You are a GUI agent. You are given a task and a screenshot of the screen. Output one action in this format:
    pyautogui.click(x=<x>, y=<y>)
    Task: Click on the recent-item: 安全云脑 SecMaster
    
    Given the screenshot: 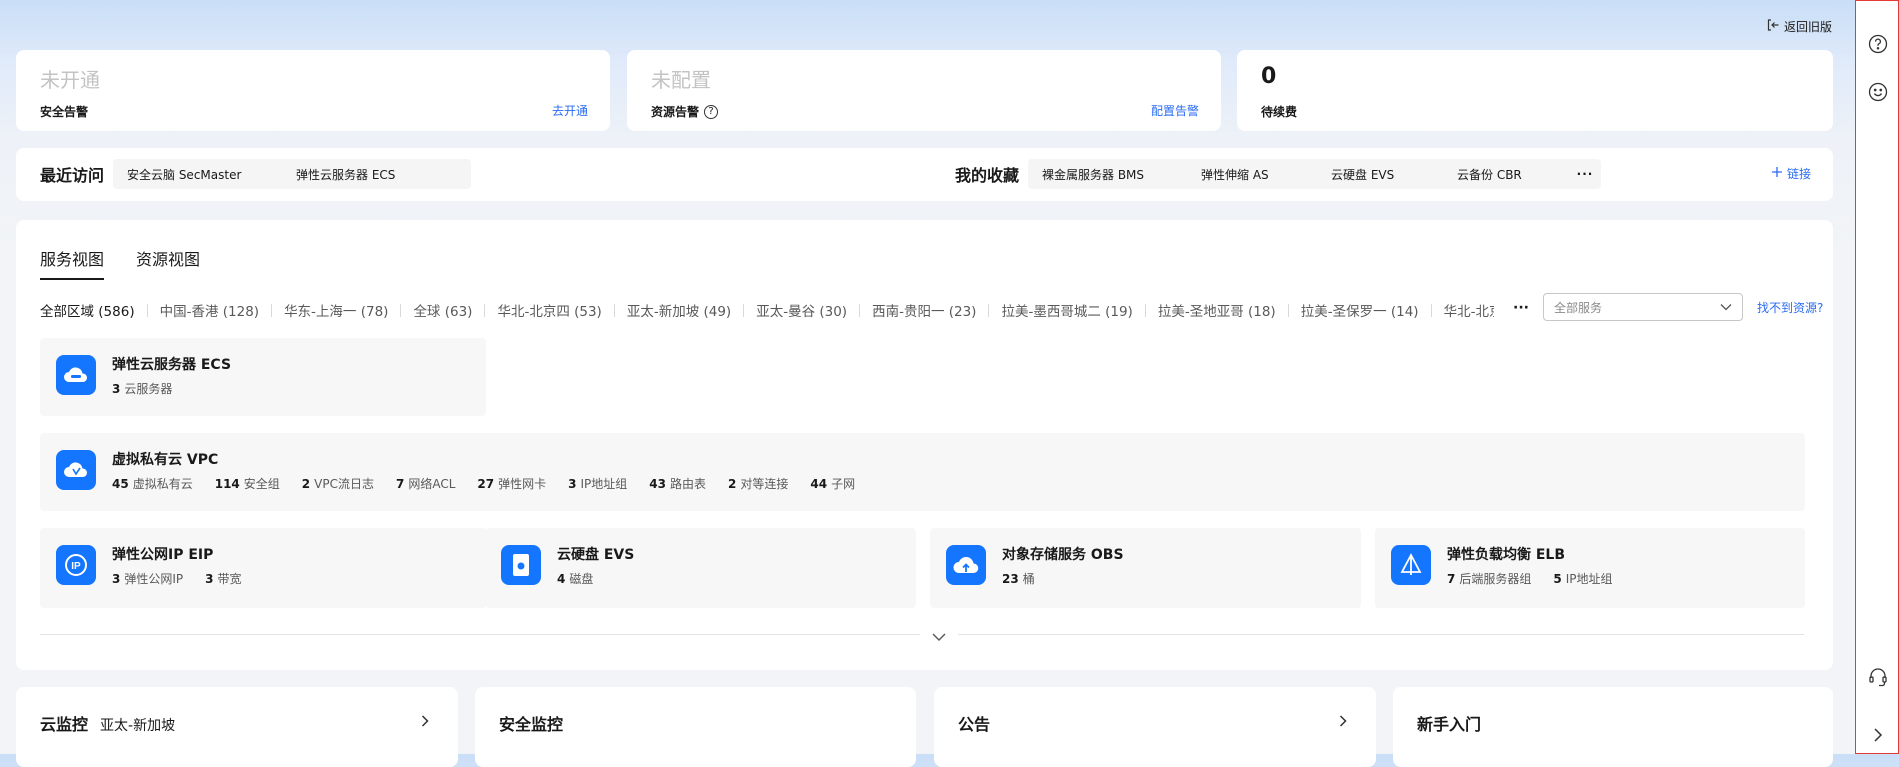 What is the action you would take?
    pyautogui.click(x=207, y=174)
    